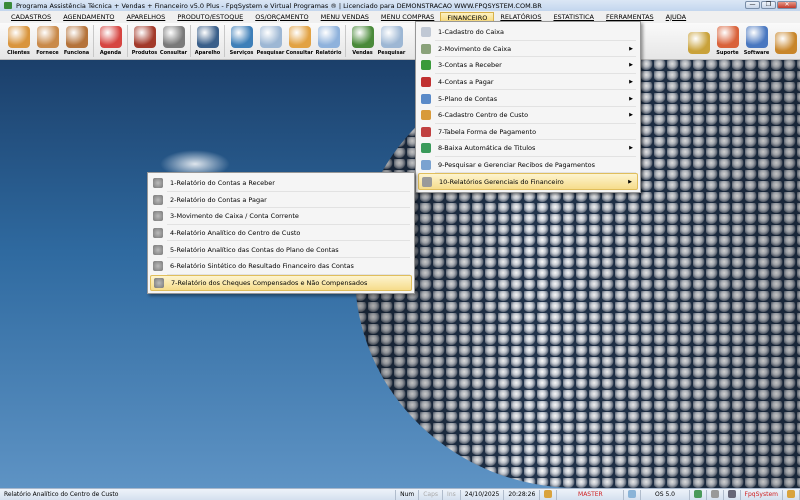 The width and height of the screenshot is (800, 500). What do you see at coordinates (426, 82) in the screenshot?
I see `pay-icon` at bounding box center [426, 82].